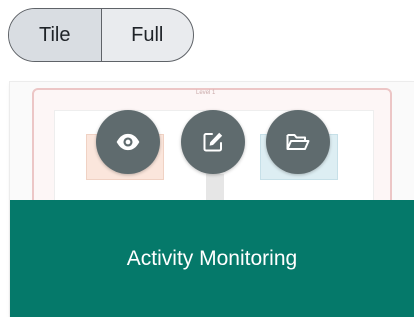 Image resolution: width=414 pixels, height=317 pixels. I want to click on view-button, so click(128, 142).